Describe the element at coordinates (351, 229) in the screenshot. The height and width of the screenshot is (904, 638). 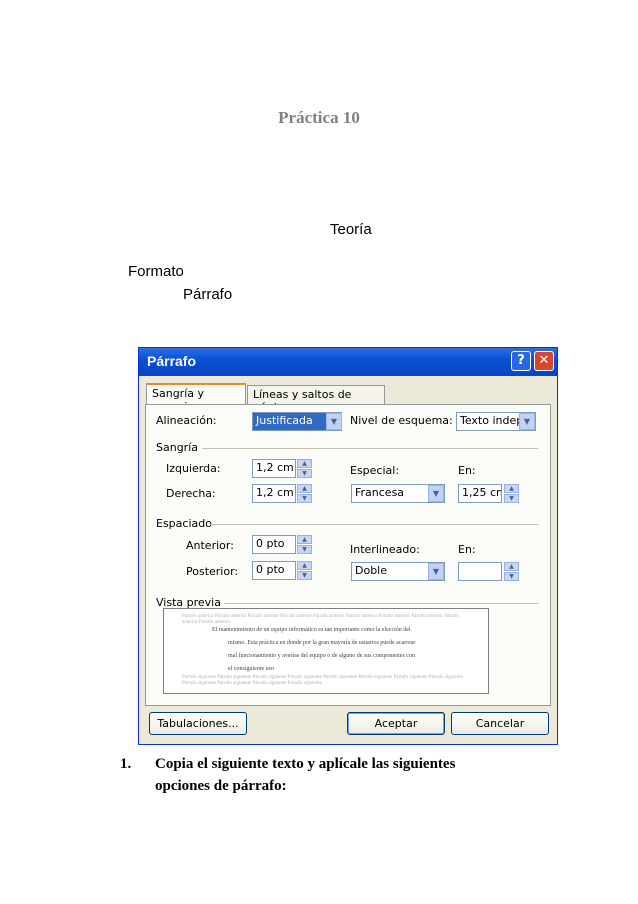
I see `section-title: Teoría` at that location.